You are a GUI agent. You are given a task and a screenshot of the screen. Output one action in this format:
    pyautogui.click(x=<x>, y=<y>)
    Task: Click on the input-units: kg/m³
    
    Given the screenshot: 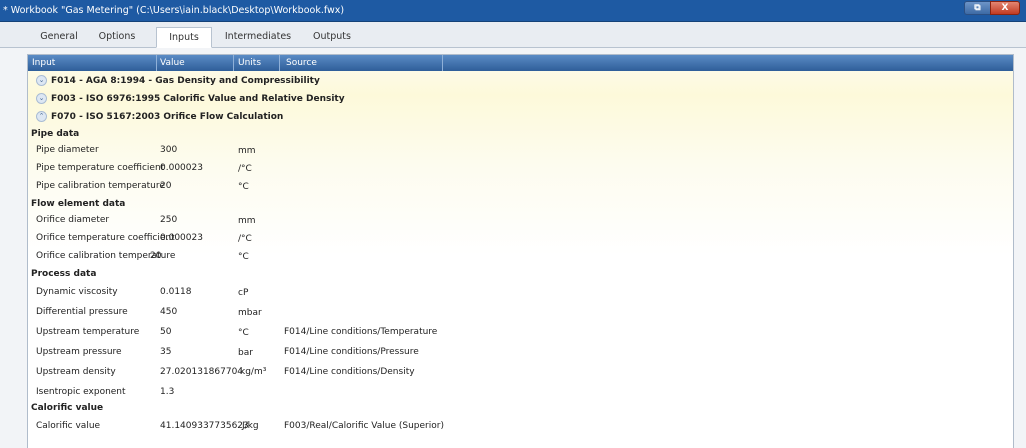 What is the action you would take?
    pyautogui.click(x=253, y=372)
    